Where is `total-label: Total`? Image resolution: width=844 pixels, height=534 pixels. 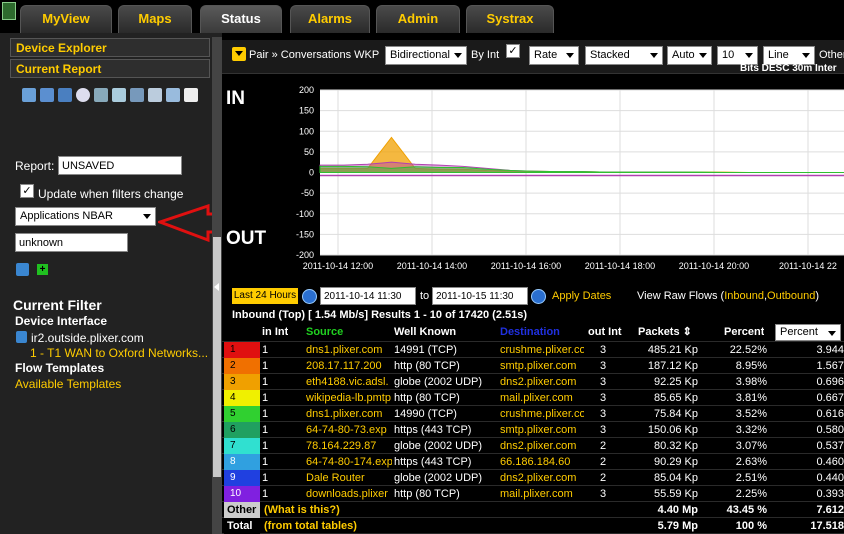
total-label: Total is located at coordinates (242, 526).